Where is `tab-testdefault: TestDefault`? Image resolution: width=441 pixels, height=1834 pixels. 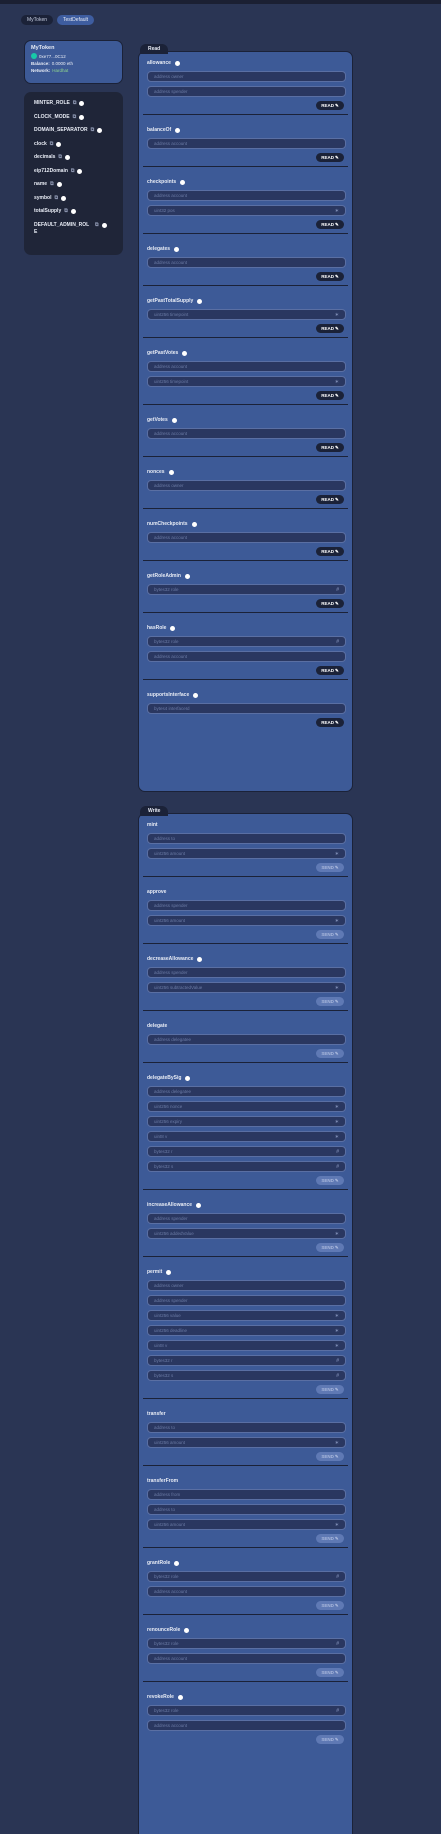
tab-testdefault: TestDefault is located at coordinates (76, 20).